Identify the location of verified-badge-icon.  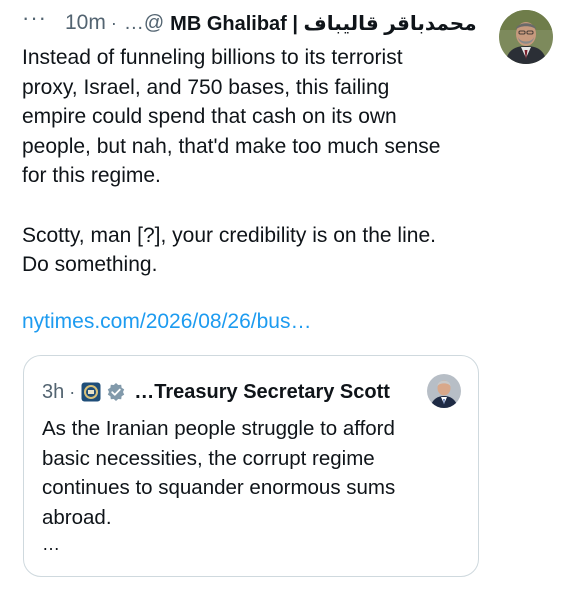
(116, 392).